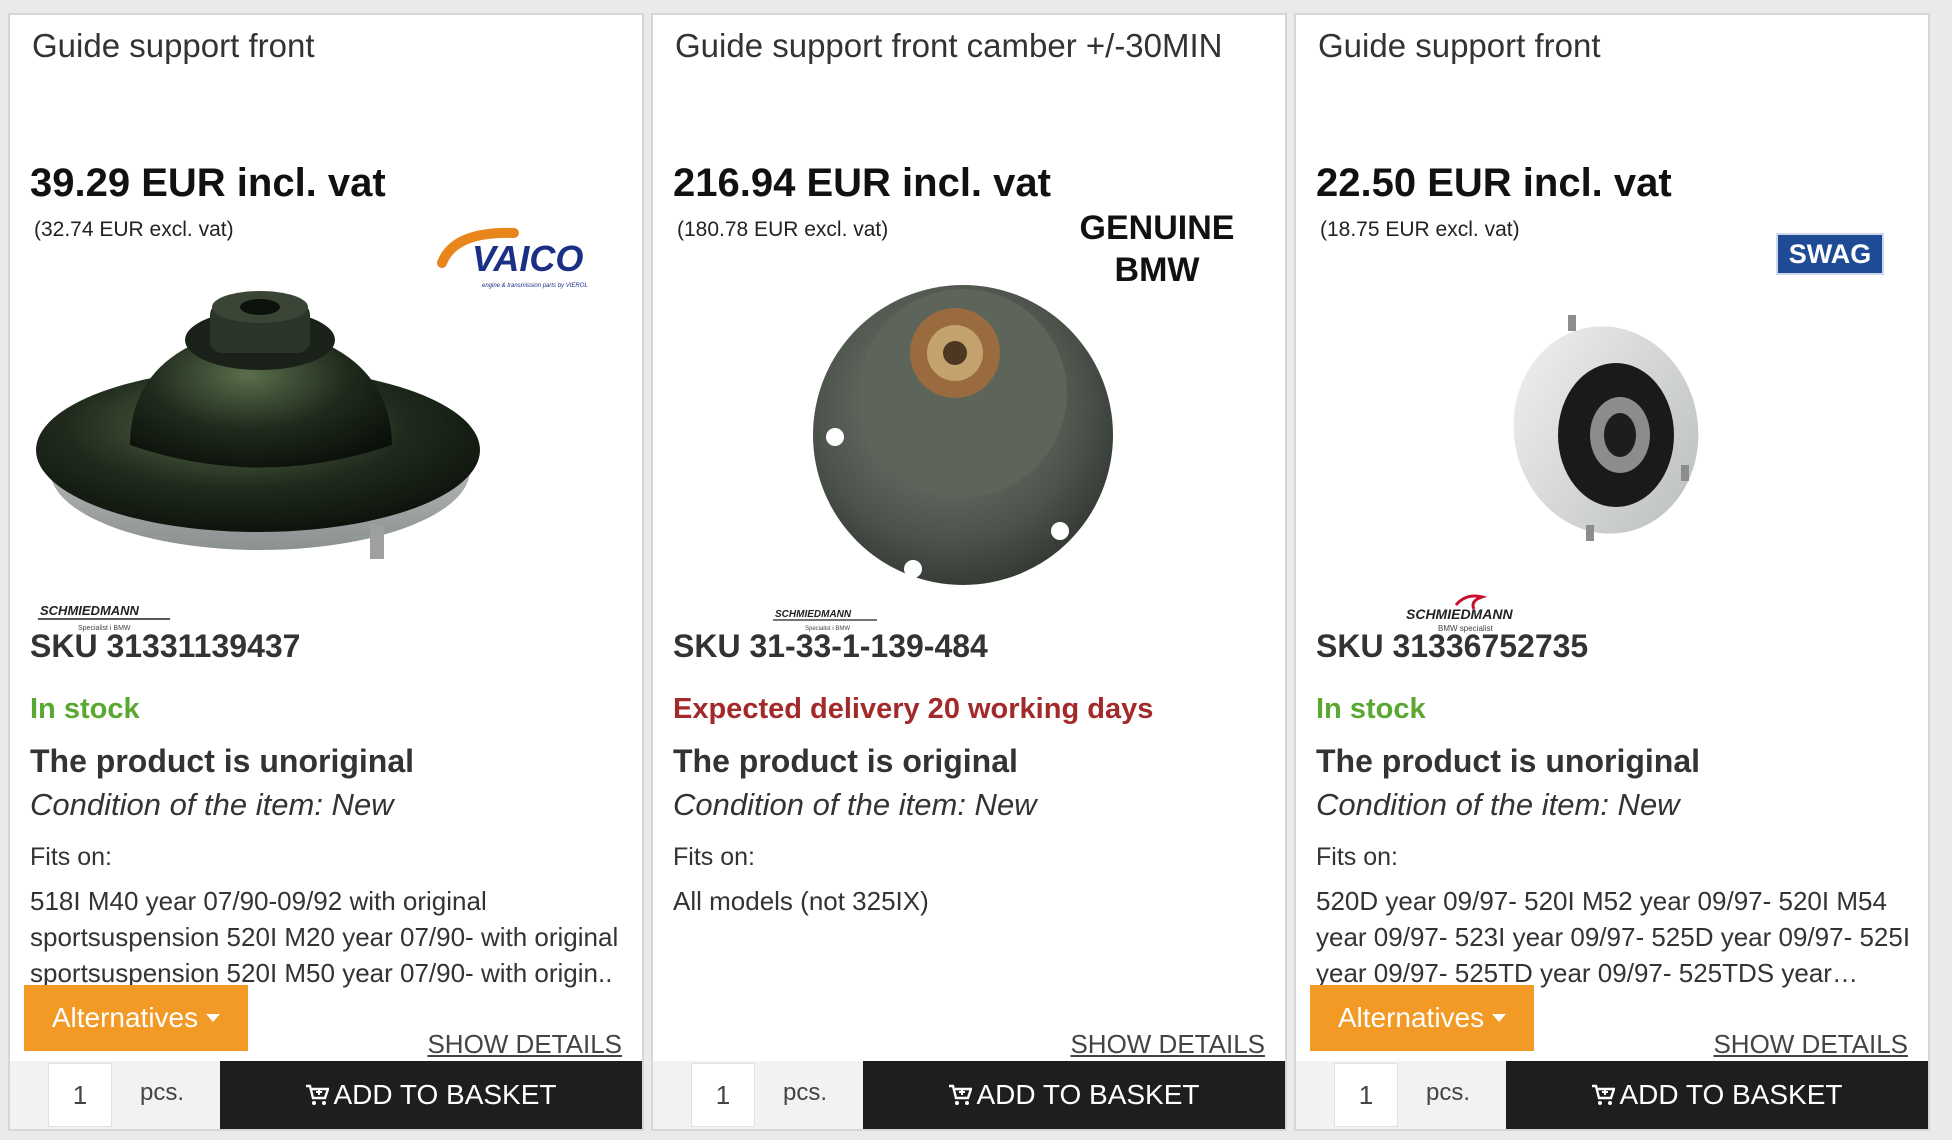  Describe the element at coordinates (830, 646) in the screenshot. I see `sku: SKU 31-33-1-139-484` at that location.